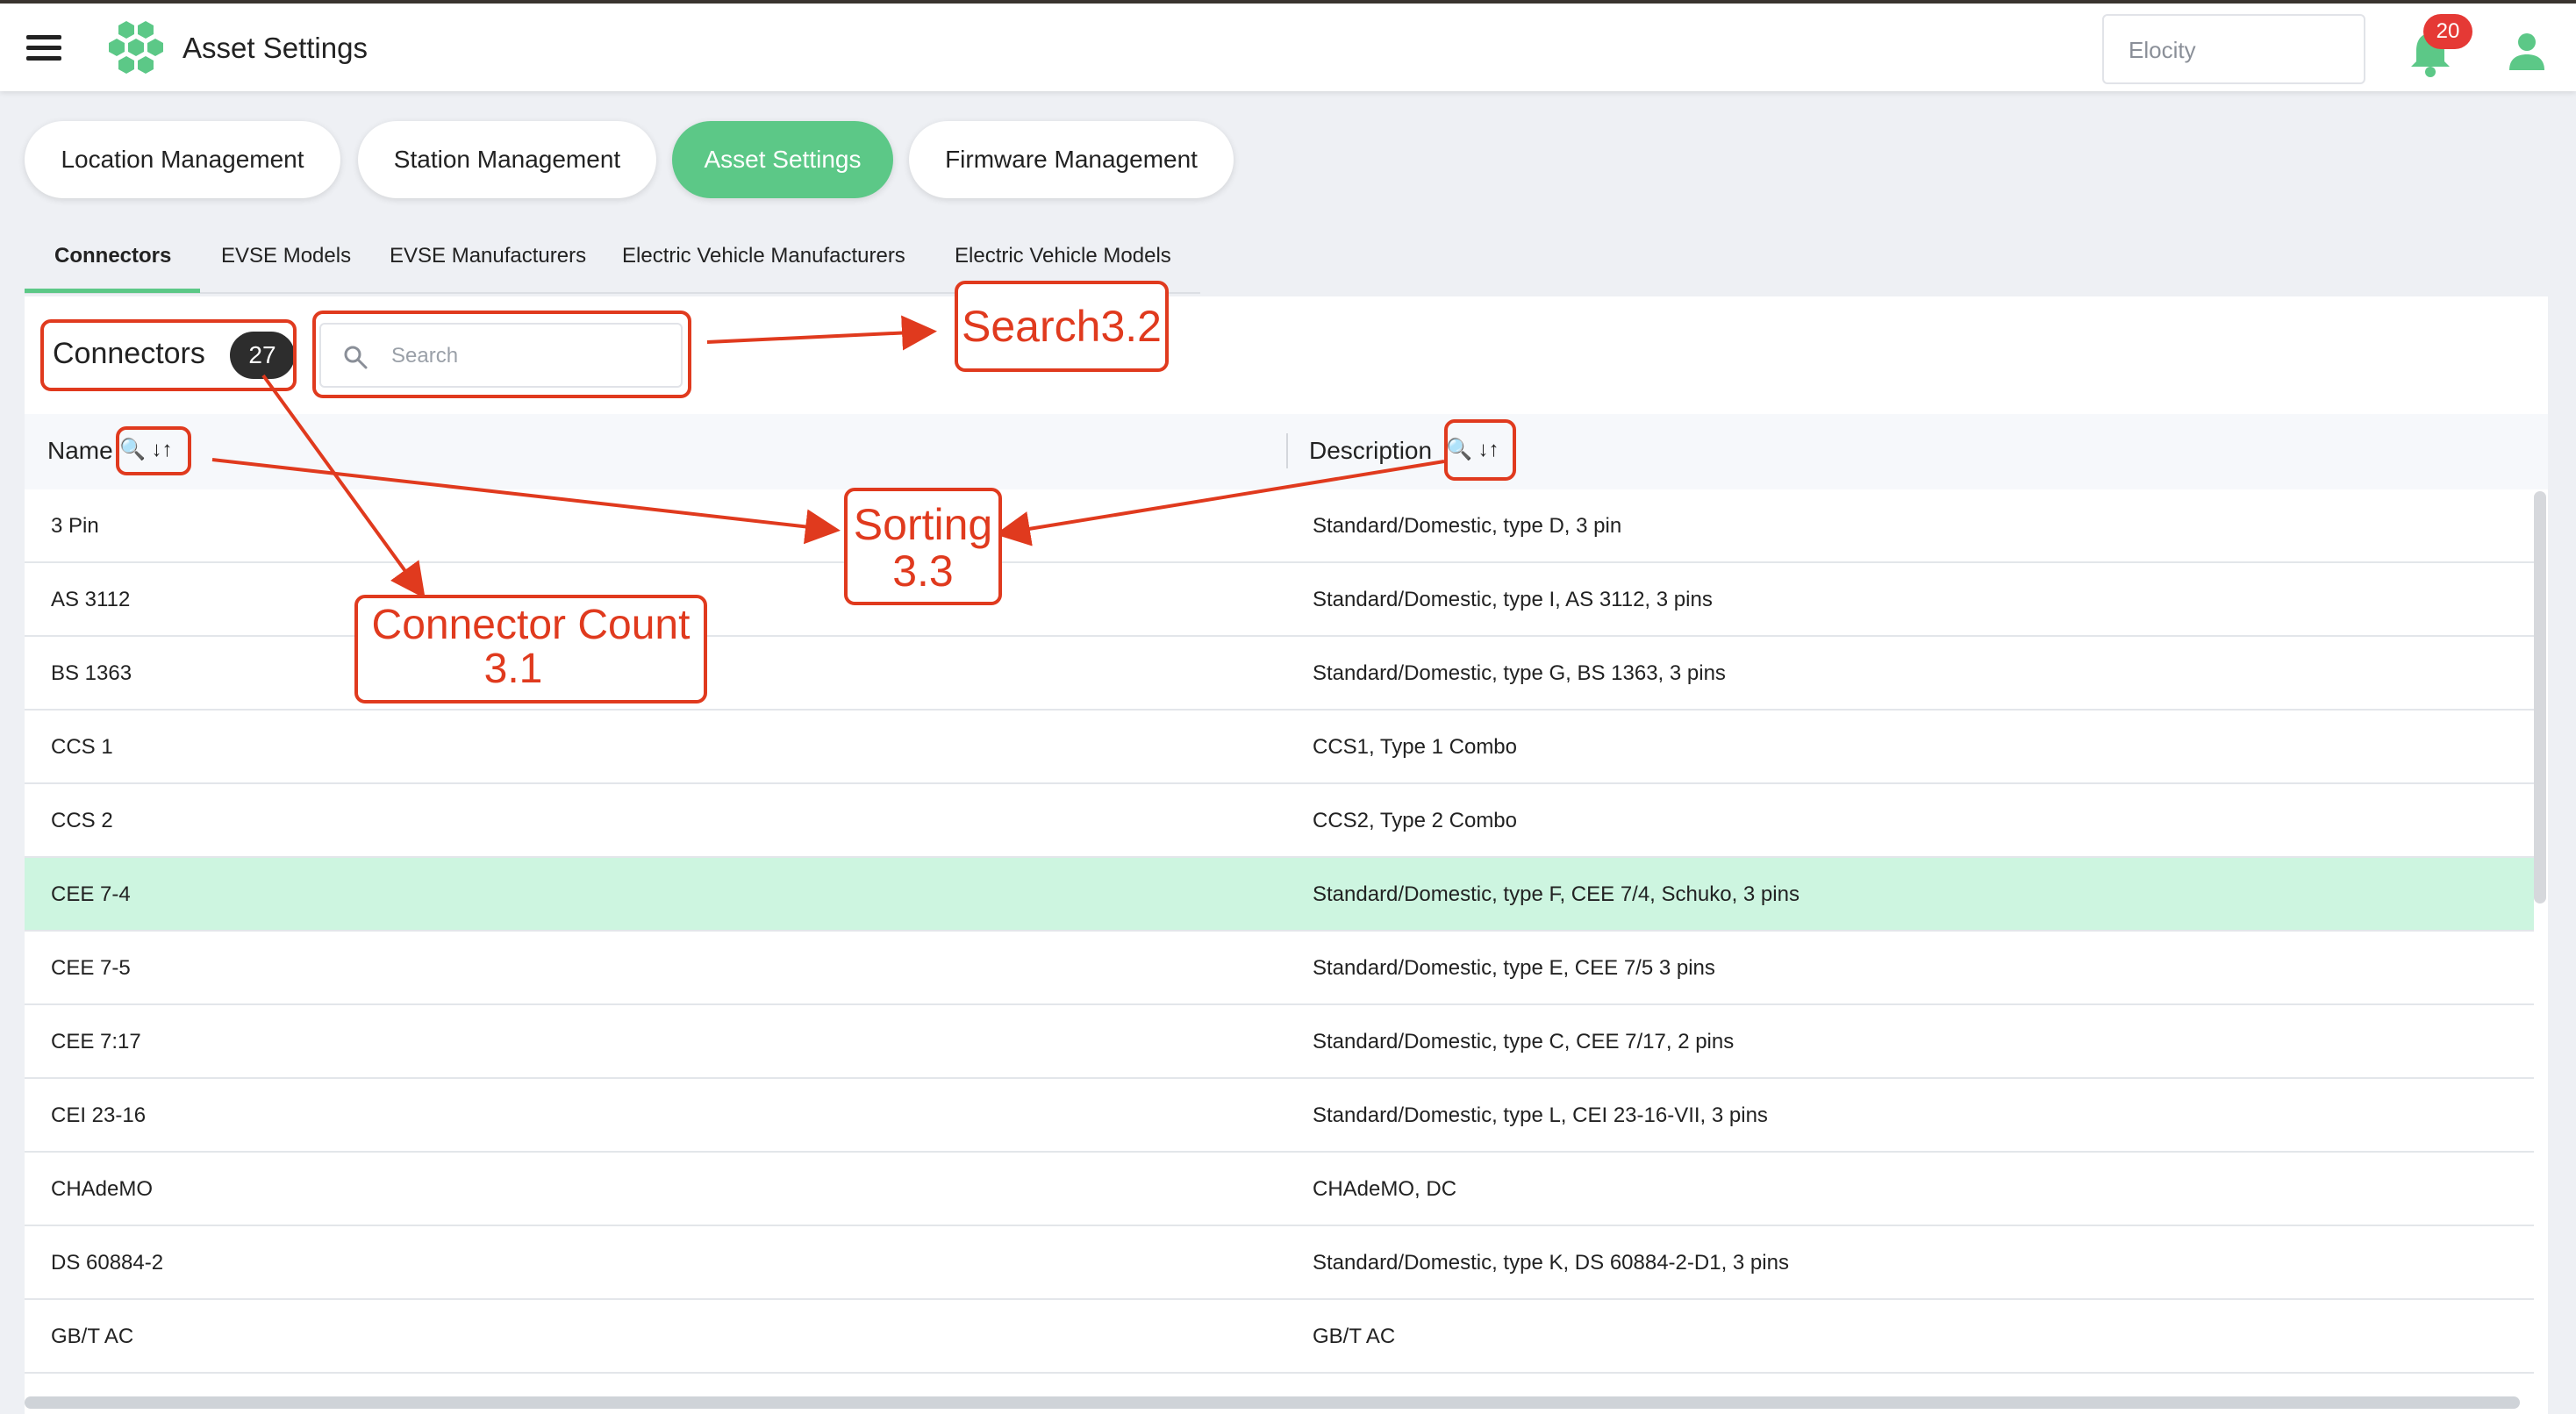 Image resolution: width=2576 pixels, height=1414 pixels. I want to click on cell-description: CCS1, Type 1 Combo, so click(1415, 747).